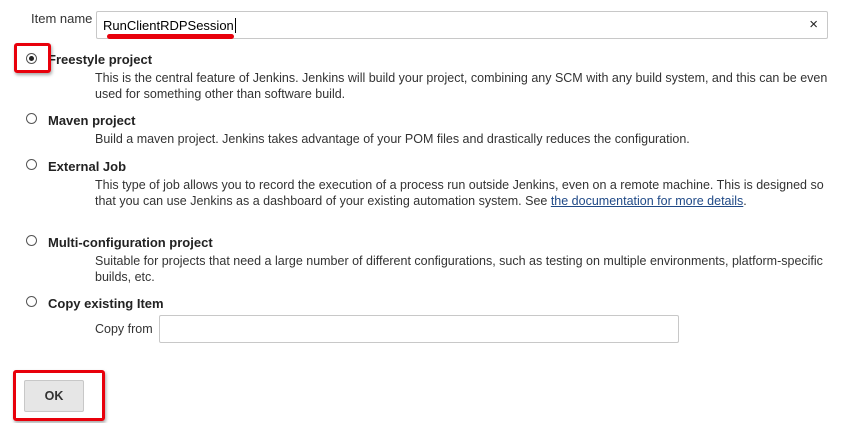 The image size is (842, 423). Describe the element at coordinates (235, 25) in the screenshot. I see `text-caret` at that location.